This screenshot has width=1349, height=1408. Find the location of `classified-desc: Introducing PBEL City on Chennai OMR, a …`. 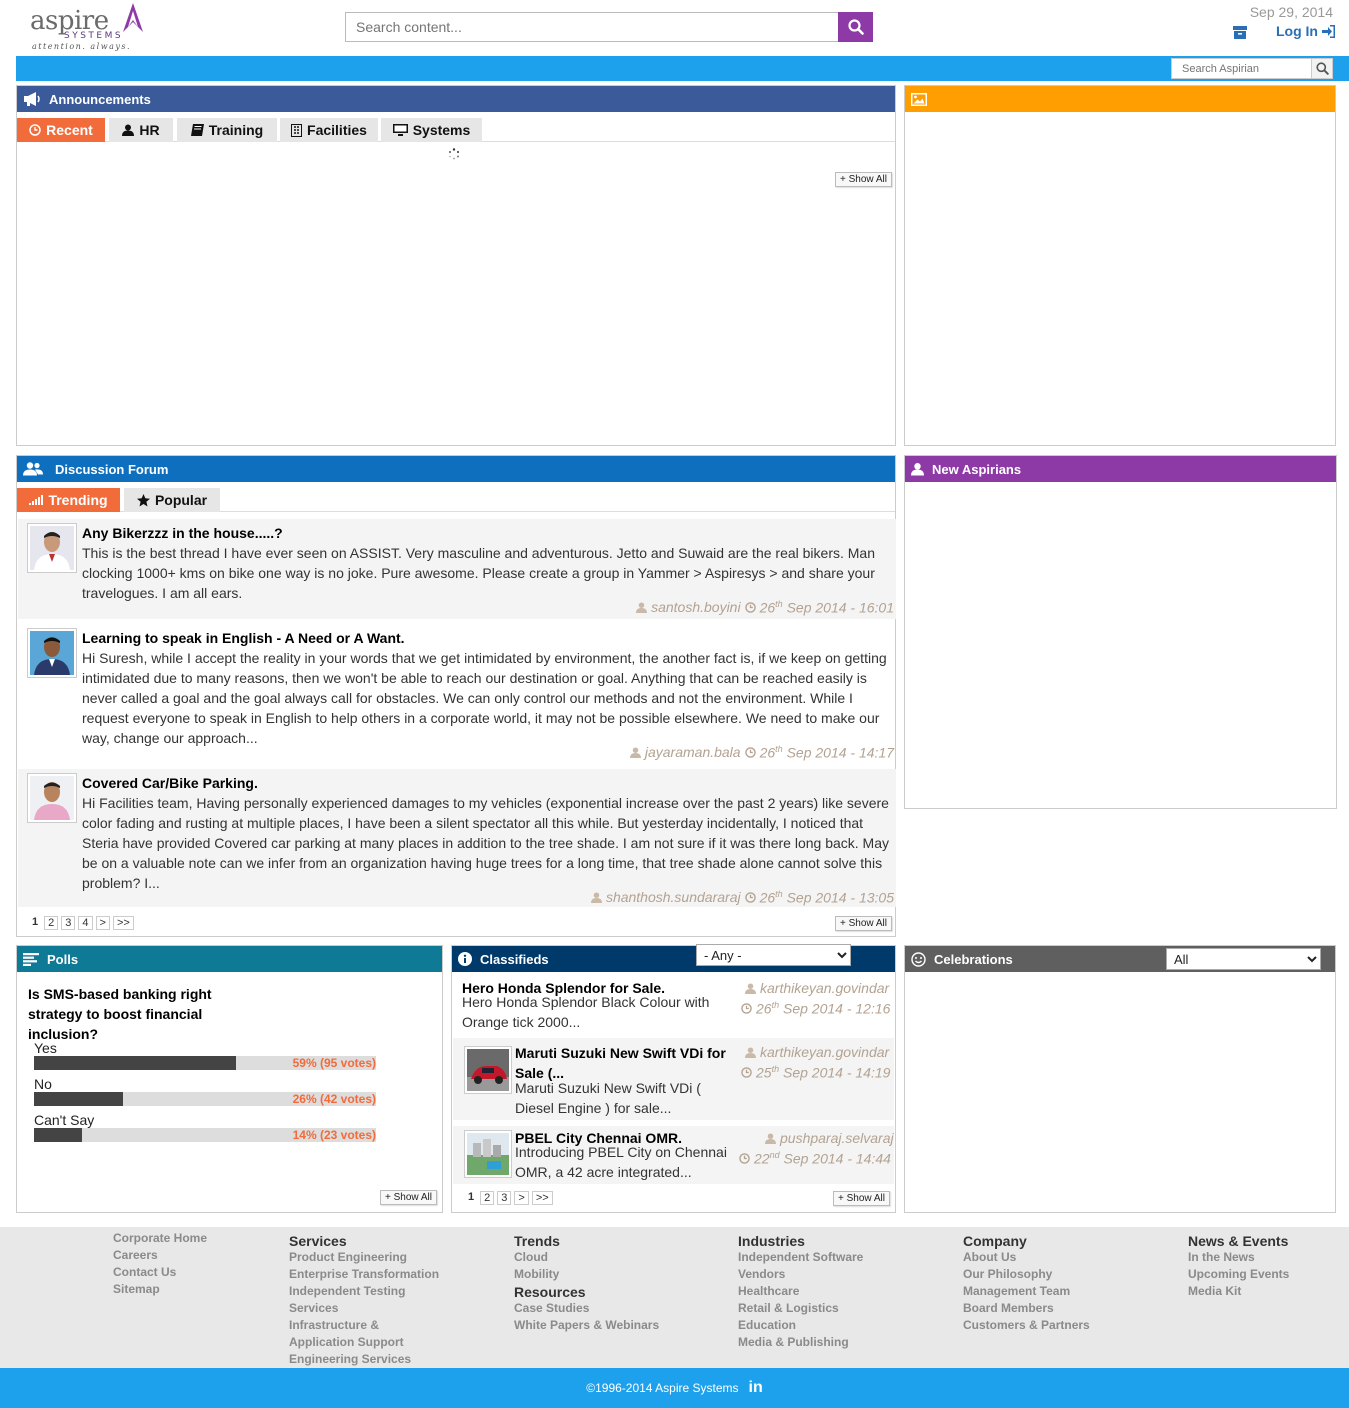

classified-desc: Introducing PBEL City on Chennai OMR, a … is located at coordinates (621, 1162).